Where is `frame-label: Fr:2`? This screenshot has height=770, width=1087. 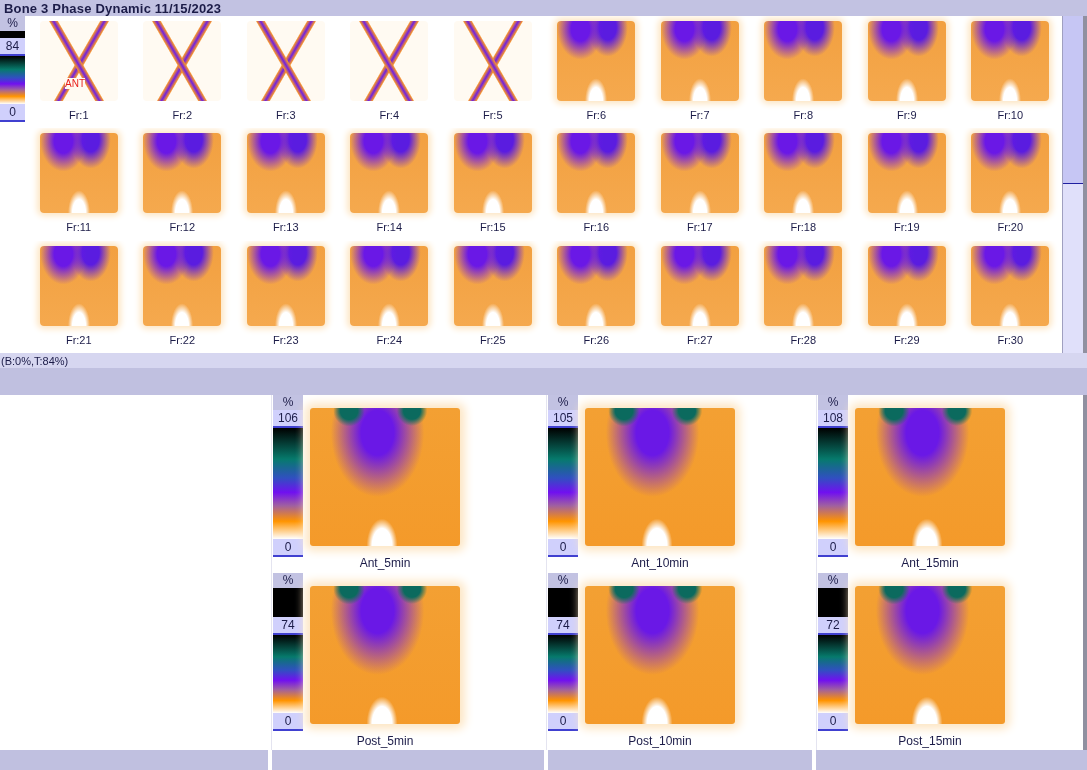
frame-label: Fr:2 is located at coordinates (182, 115).